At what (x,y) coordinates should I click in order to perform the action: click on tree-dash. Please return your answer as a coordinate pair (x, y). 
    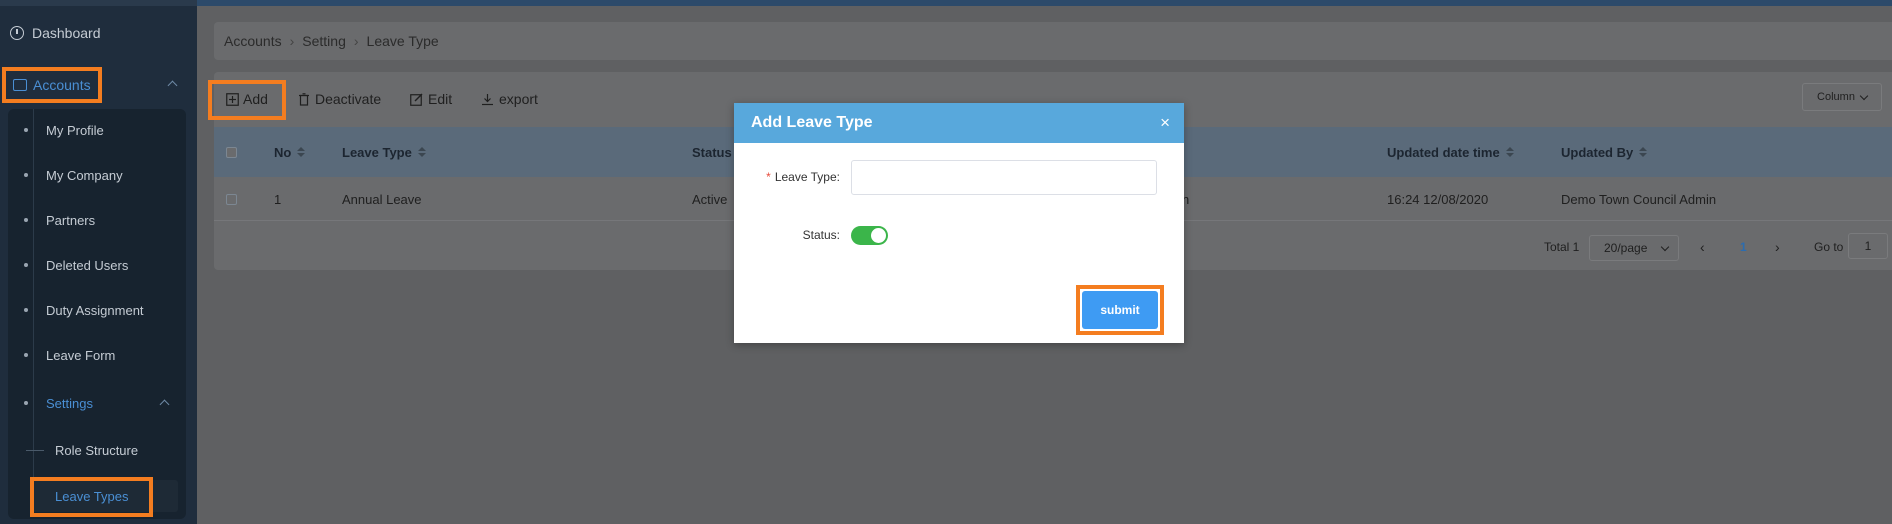
    Looking at the image, I should click on (35, 450).